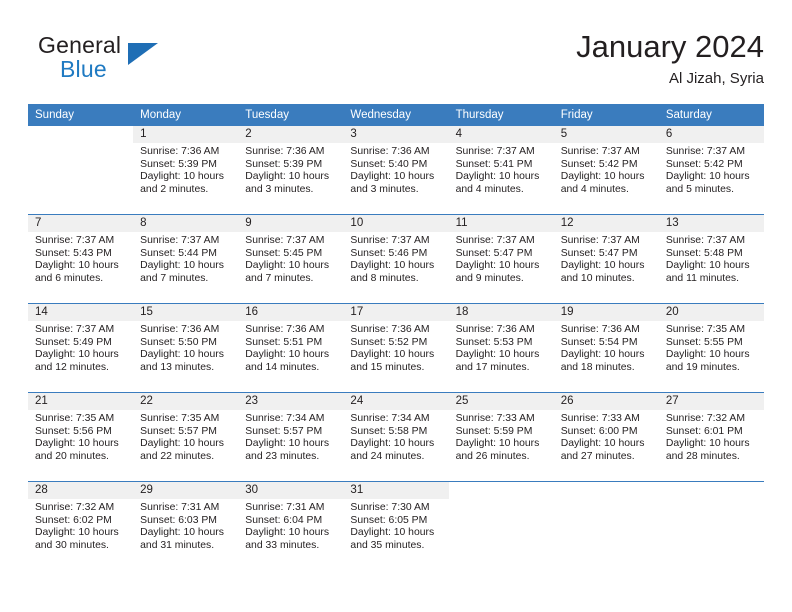 Image resolution: width=792 pixels, height=612 pixels. I want to click on daylight-text-line2: and 2 minutes., so click(174, 189).